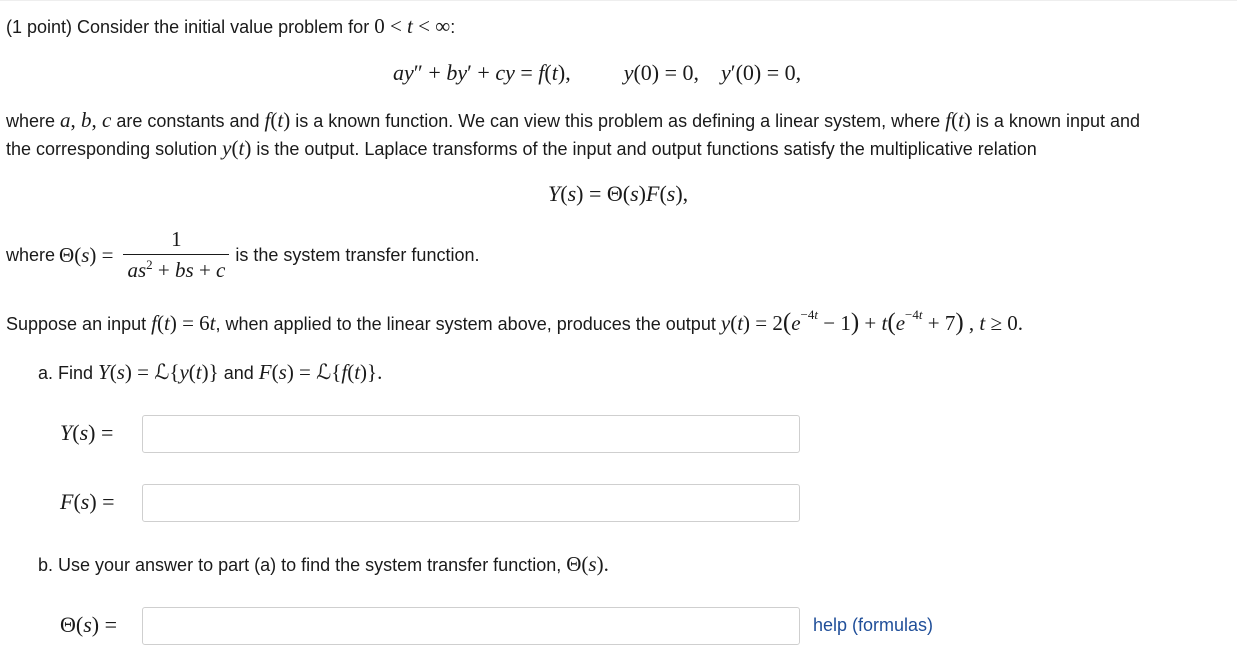  I want to click on Theta-label: Θ(s) =, so click(89, 624).